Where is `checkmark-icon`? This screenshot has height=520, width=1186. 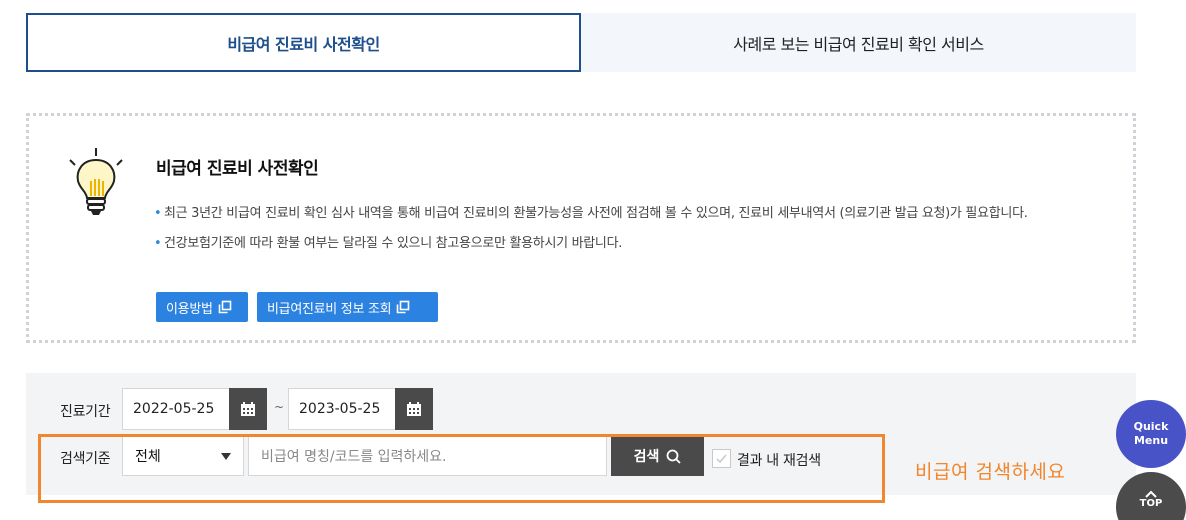
checkmark-icon is located at coordinates (721, 459).